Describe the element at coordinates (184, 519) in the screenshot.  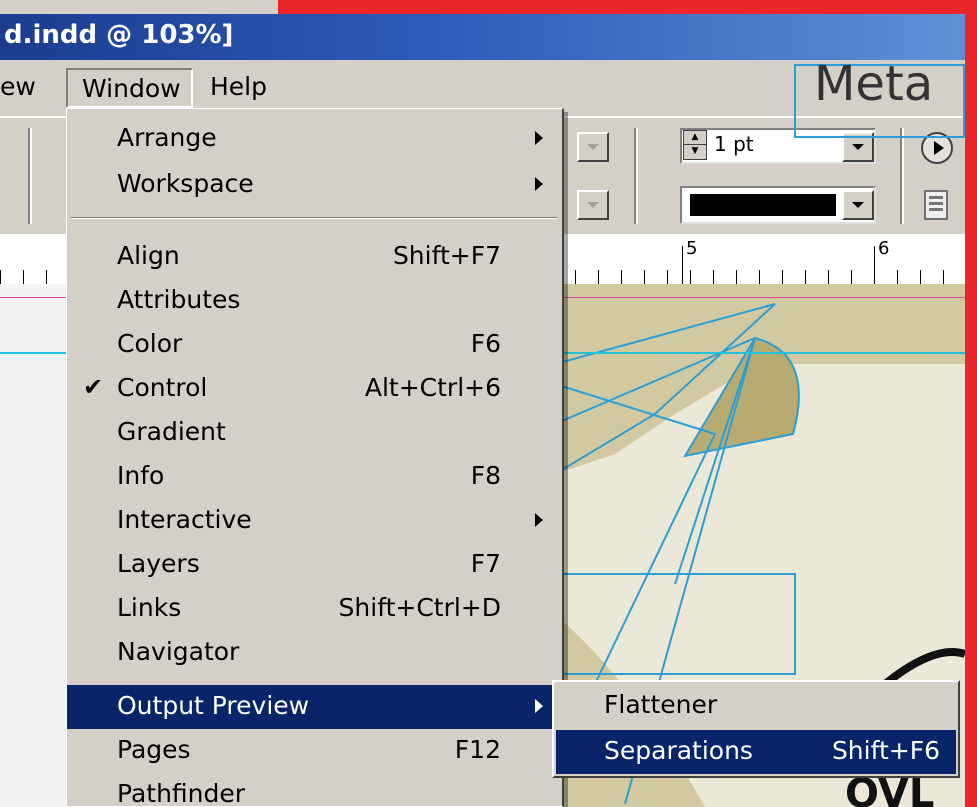
I see `menu-item-label: Interactive` at that location.